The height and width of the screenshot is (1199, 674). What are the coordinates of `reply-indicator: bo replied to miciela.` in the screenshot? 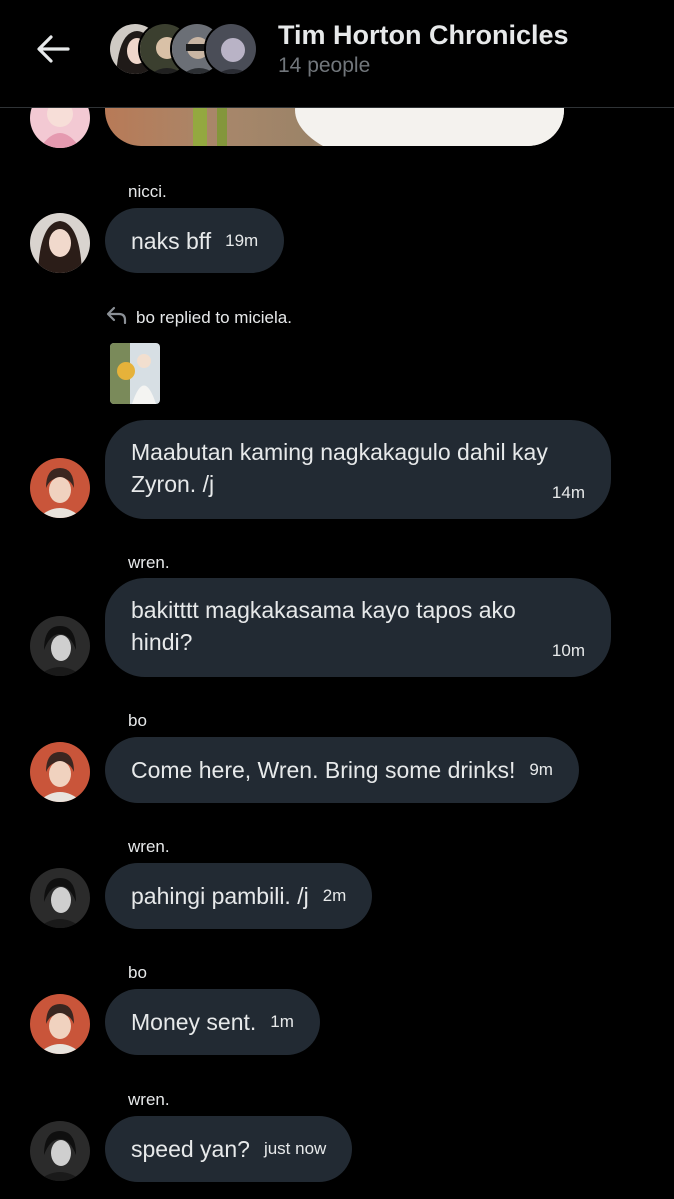 It's located at (199, 317).